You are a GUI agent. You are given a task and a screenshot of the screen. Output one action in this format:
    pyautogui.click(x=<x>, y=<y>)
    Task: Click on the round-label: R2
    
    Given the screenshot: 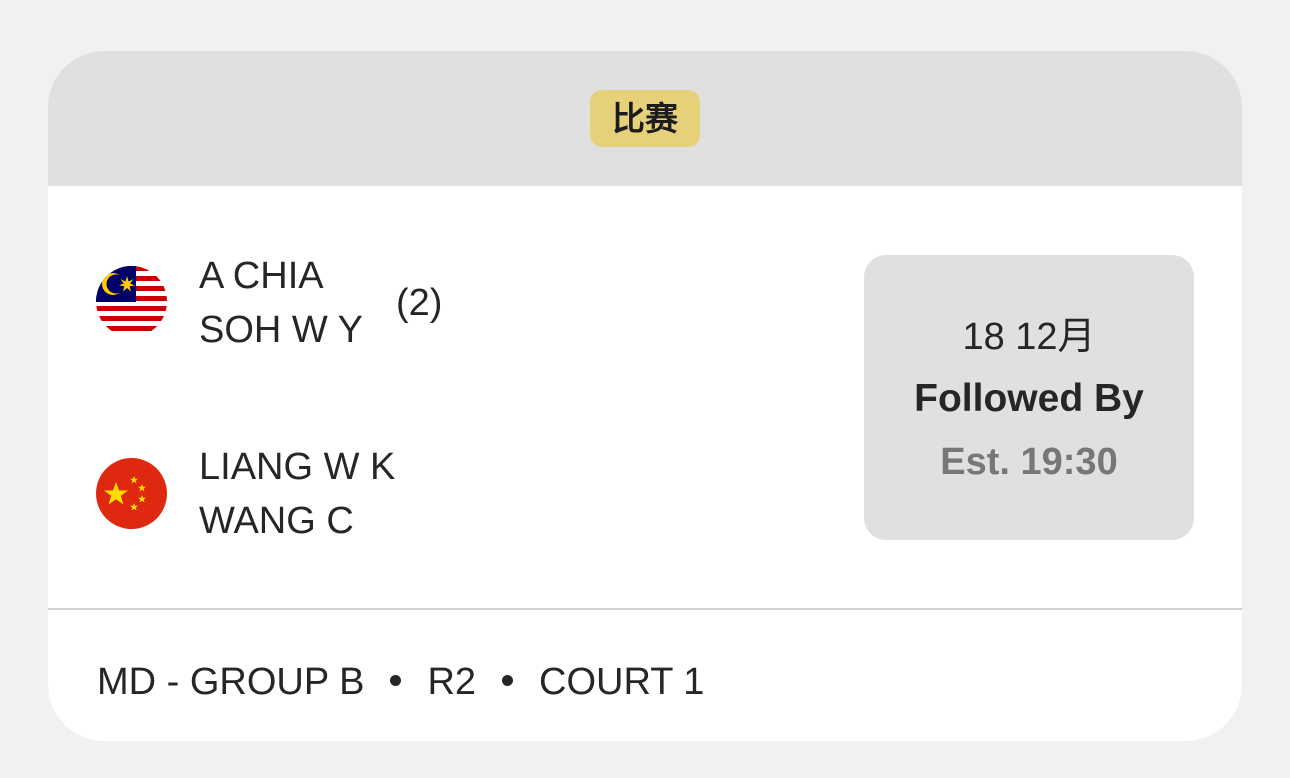 What is the action you would take?
    pyautogui.click(x=452, y=682)
    